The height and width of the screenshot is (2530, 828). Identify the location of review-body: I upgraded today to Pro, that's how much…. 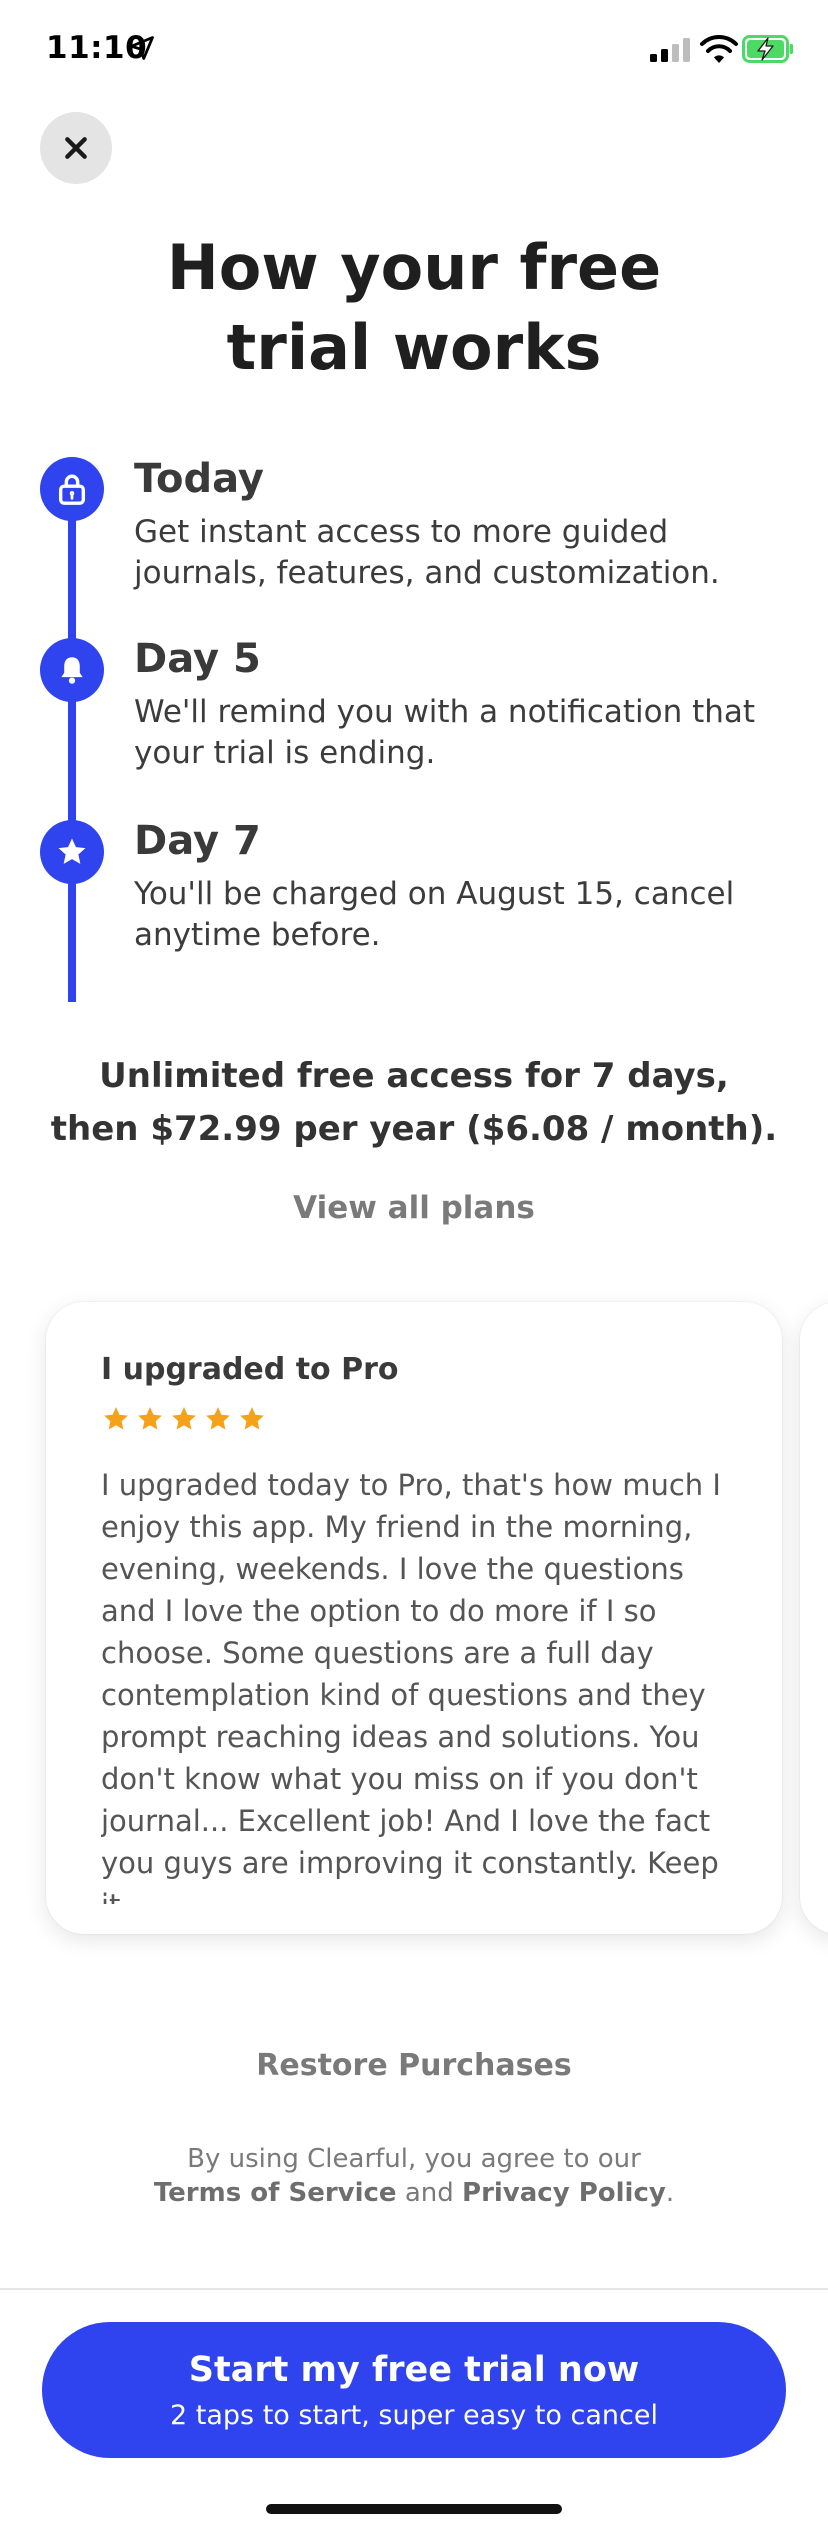
(411, 1686).